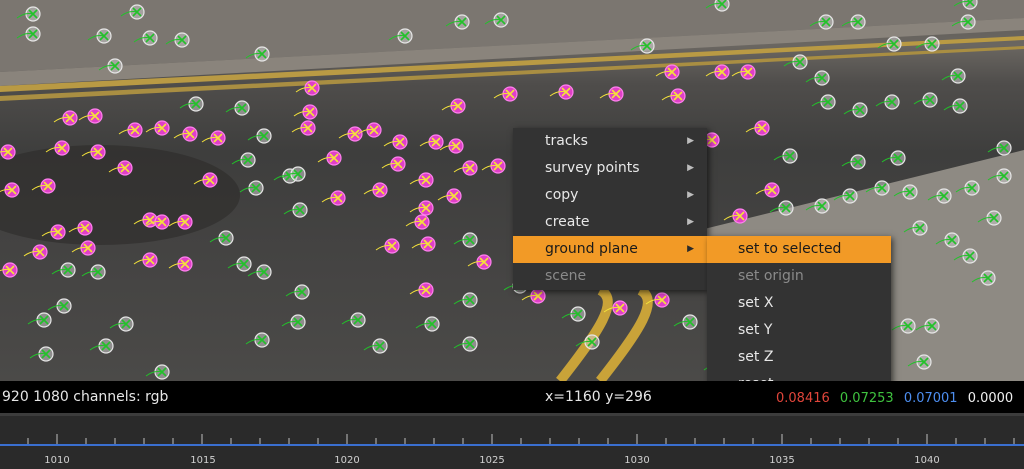 The width and height of the screenshot is (1024, 469). Describe the element at coordinates (610, 249) in the screenshot. I see `menu-item-ground-plane: ground plane ▶` at that location.